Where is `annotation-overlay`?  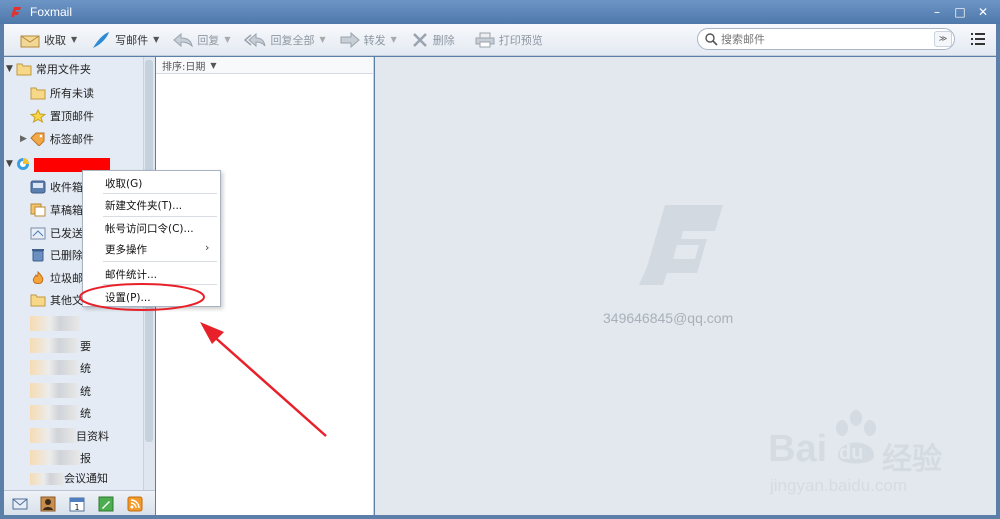 annotation-overlay is located at coordinates (203, 360).